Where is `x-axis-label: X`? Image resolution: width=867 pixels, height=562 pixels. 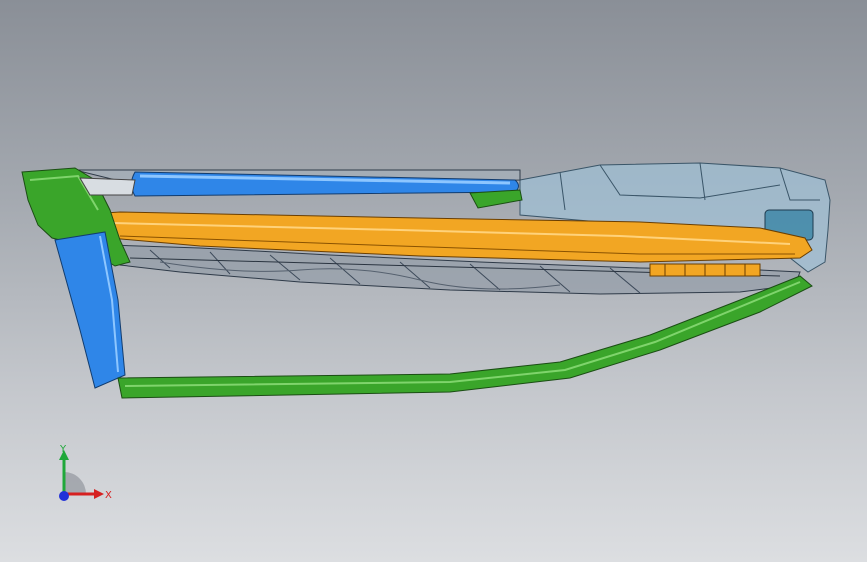
x-axis-label: X is located at coordinates (108, 495).